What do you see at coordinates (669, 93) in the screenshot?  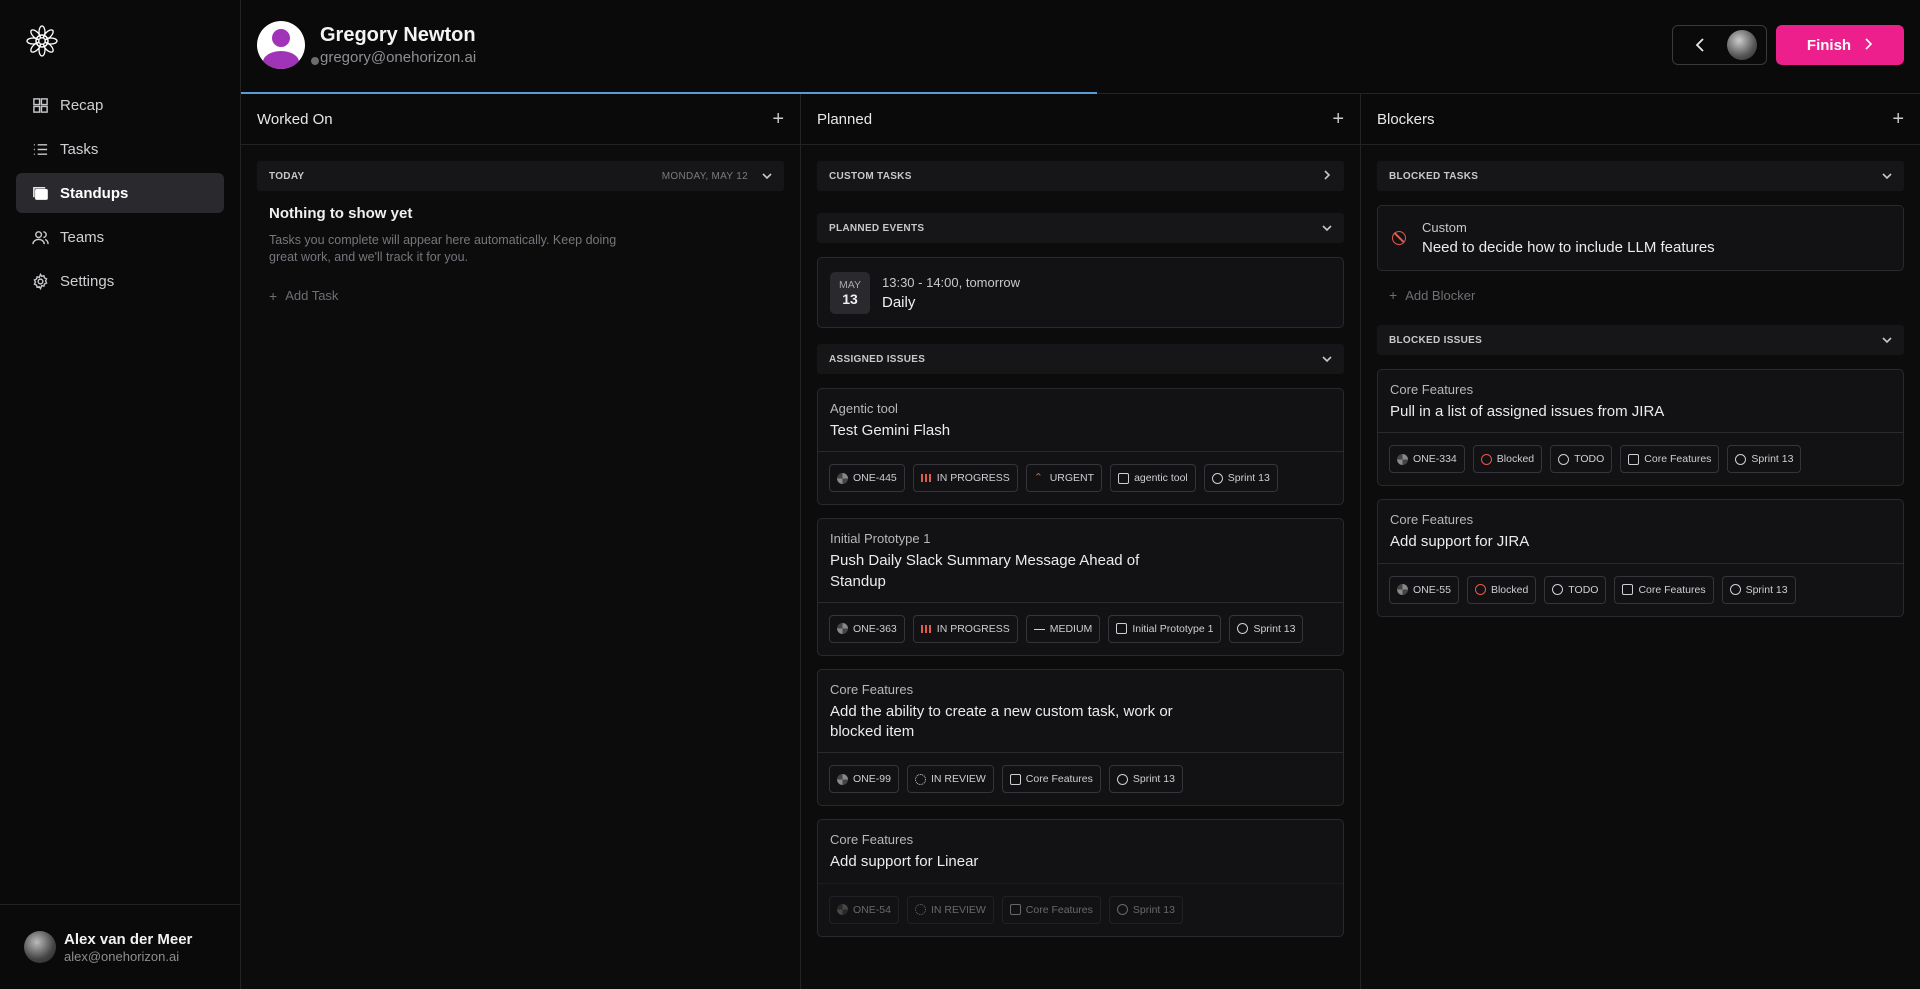 I see `standup-progress-bar` at bounding box center [669, 93].